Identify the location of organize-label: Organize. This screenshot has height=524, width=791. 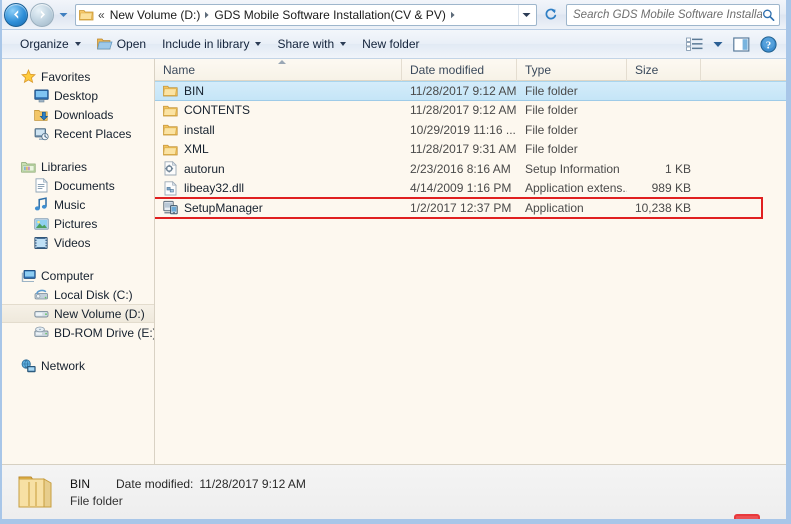
(44, 44).